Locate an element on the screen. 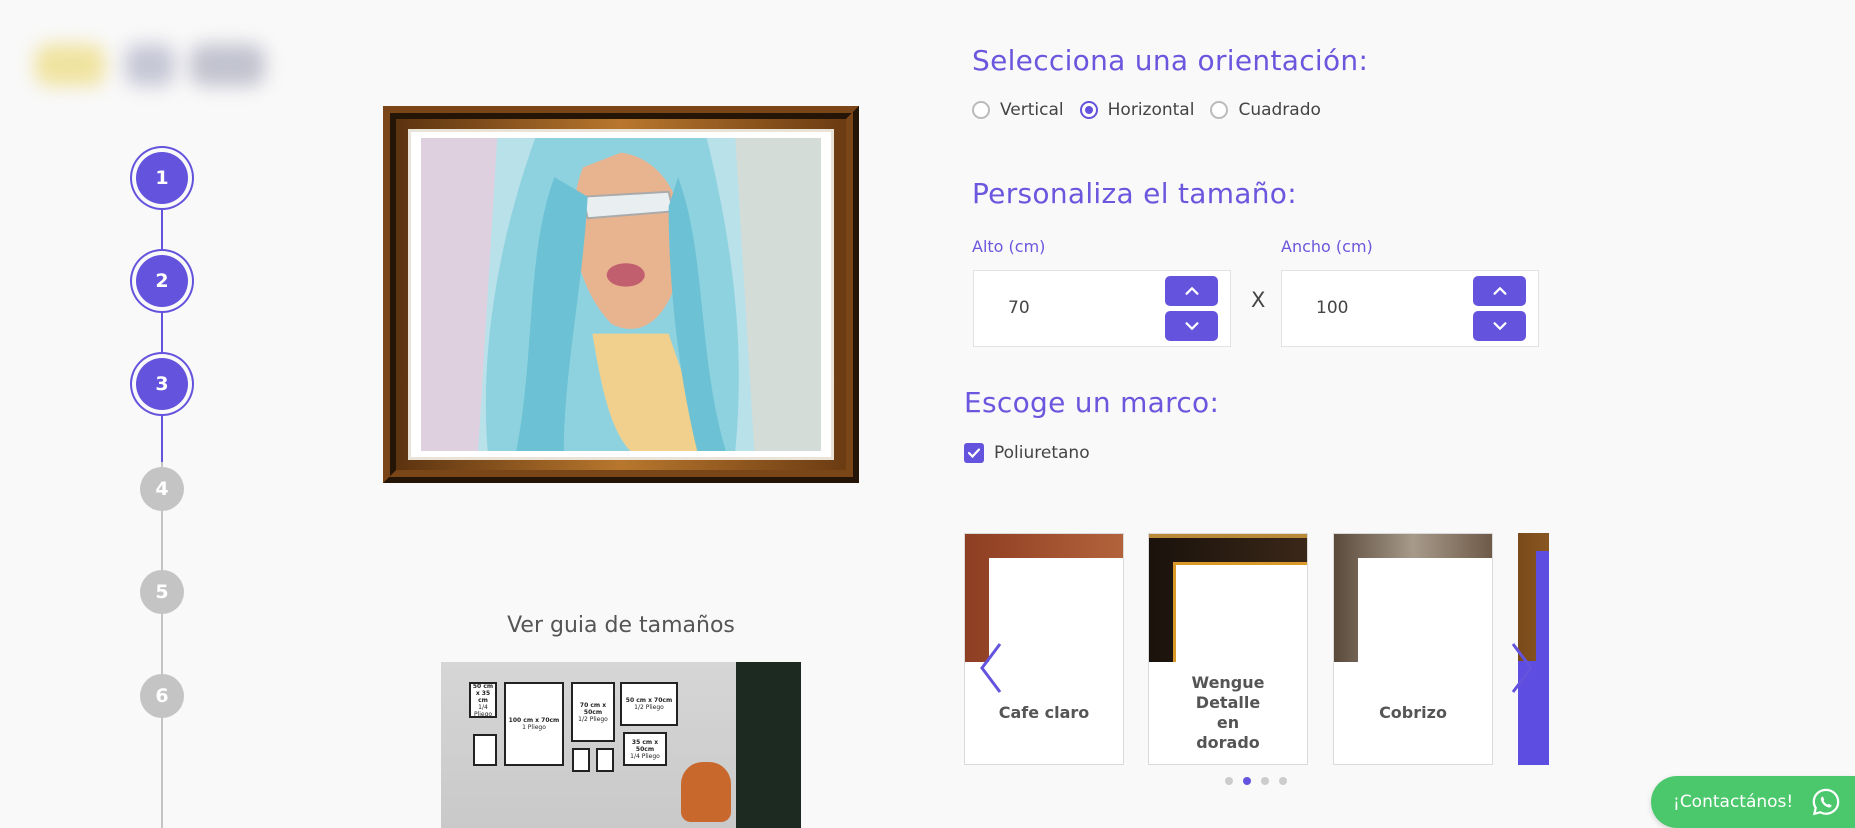  chair-photo is located at coordinates (706, 792).